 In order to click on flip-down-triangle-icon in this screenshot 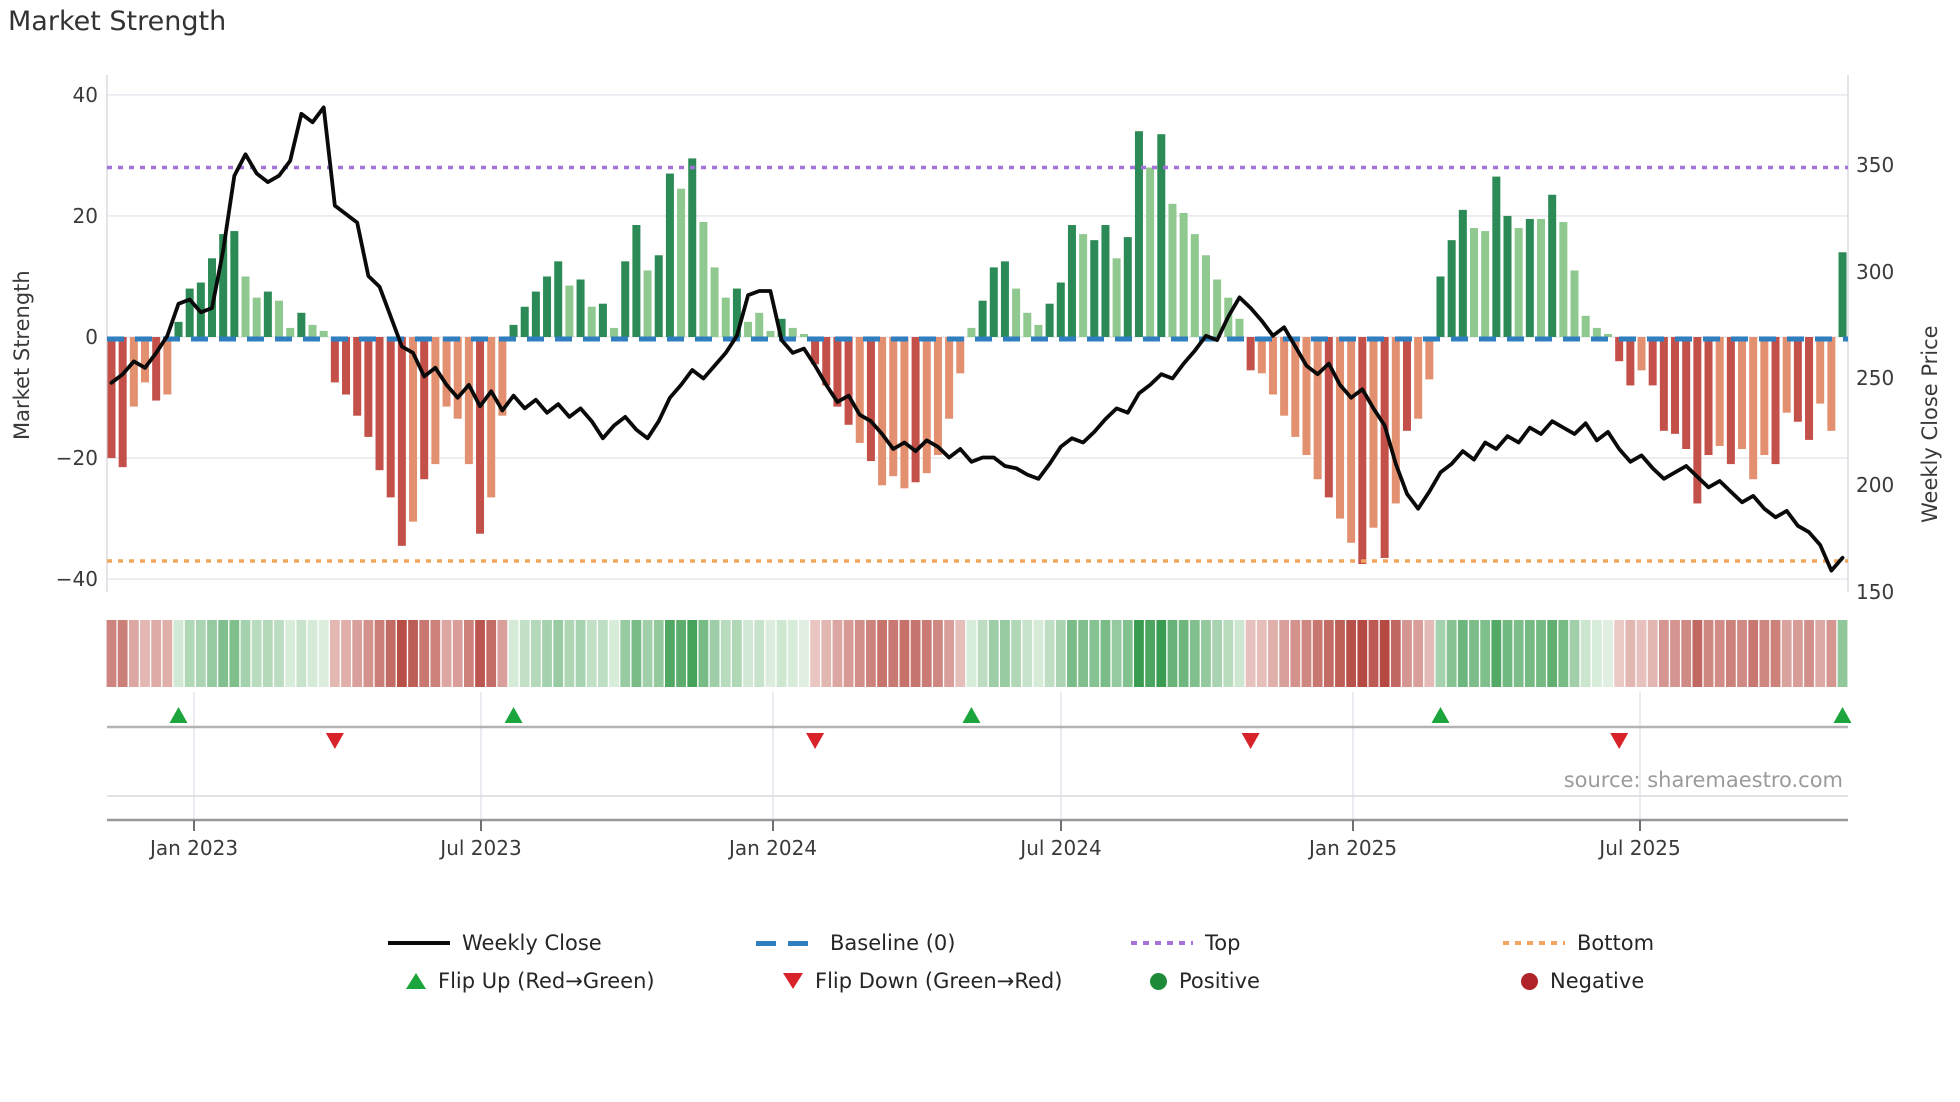, I will do `click(793, 981)`.